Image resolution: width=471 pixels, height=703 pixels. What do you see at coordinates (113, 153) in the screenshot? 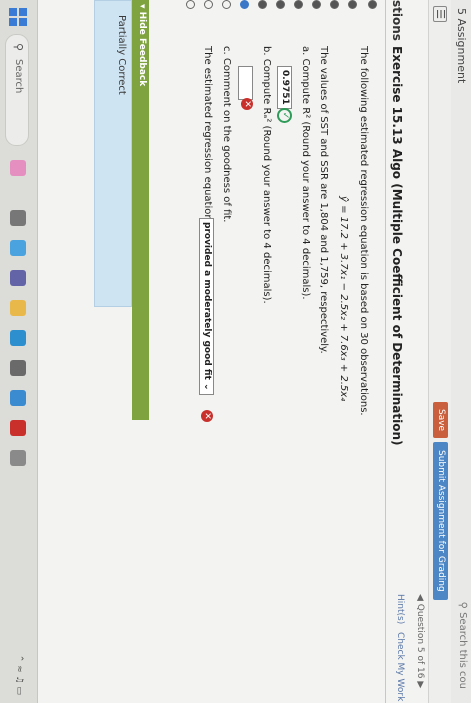
I see `feedback-panel: Partially Correct` at bounding box center [113, 153].